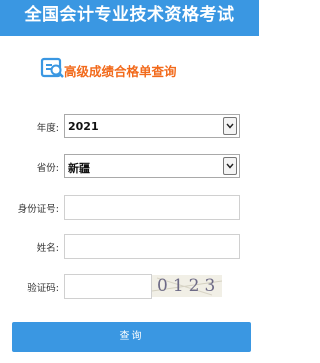  Describe the element at coordinates (152, 207) in the screenshot. I see `id-number-field` at that location.